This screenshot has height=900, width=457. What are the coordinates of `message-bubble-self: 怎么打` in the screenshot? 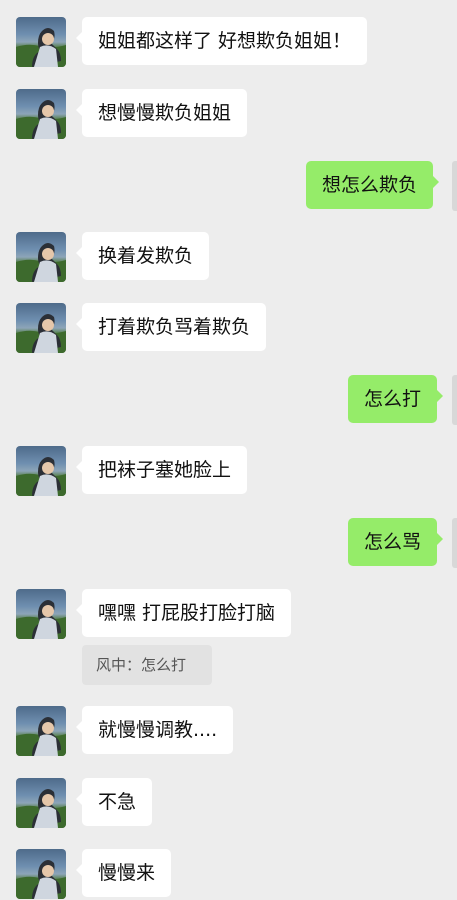 It's located at (396, 399).